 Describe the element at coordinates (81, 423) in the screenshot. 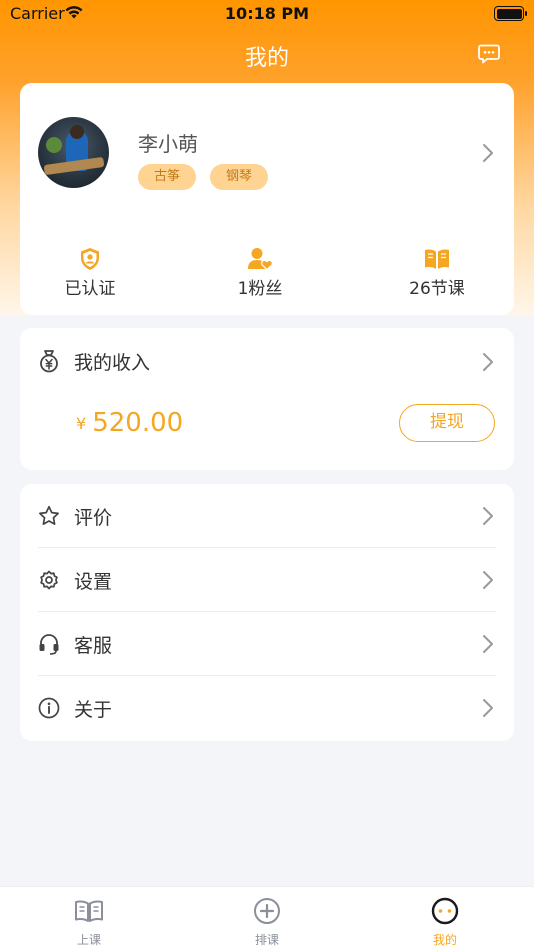

I see `currency-symbol: ¥` at that location.